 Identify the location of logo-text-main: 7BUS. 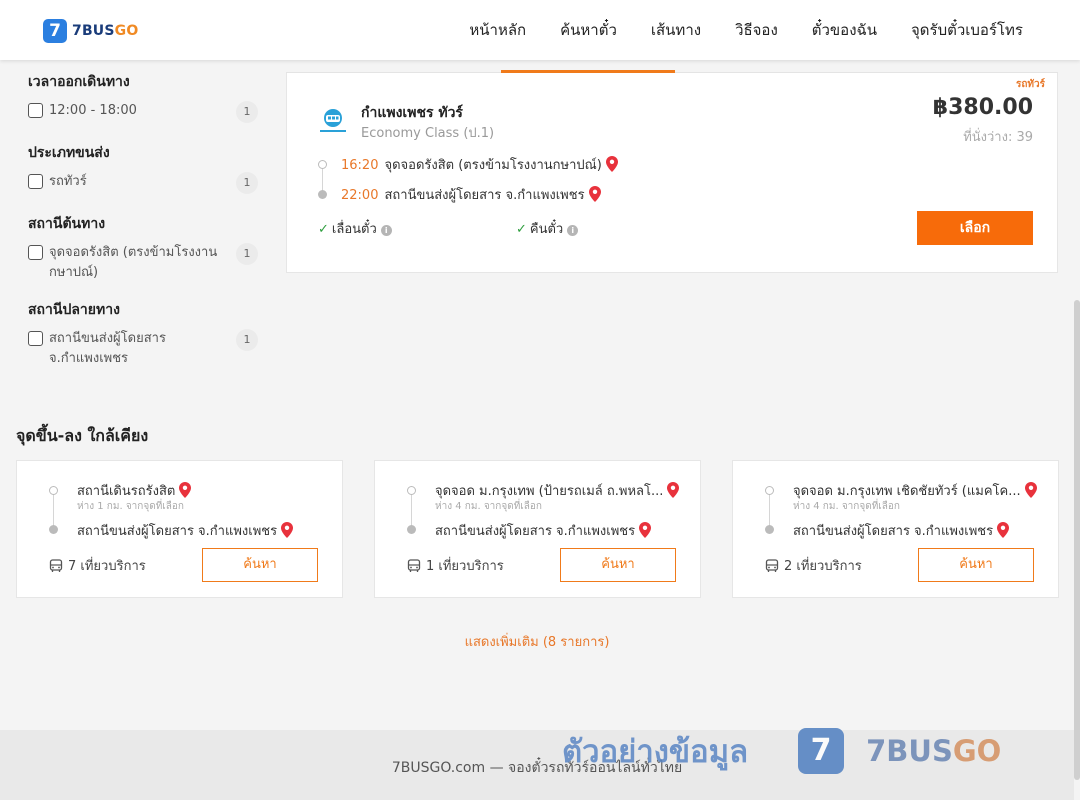
(93, 31).